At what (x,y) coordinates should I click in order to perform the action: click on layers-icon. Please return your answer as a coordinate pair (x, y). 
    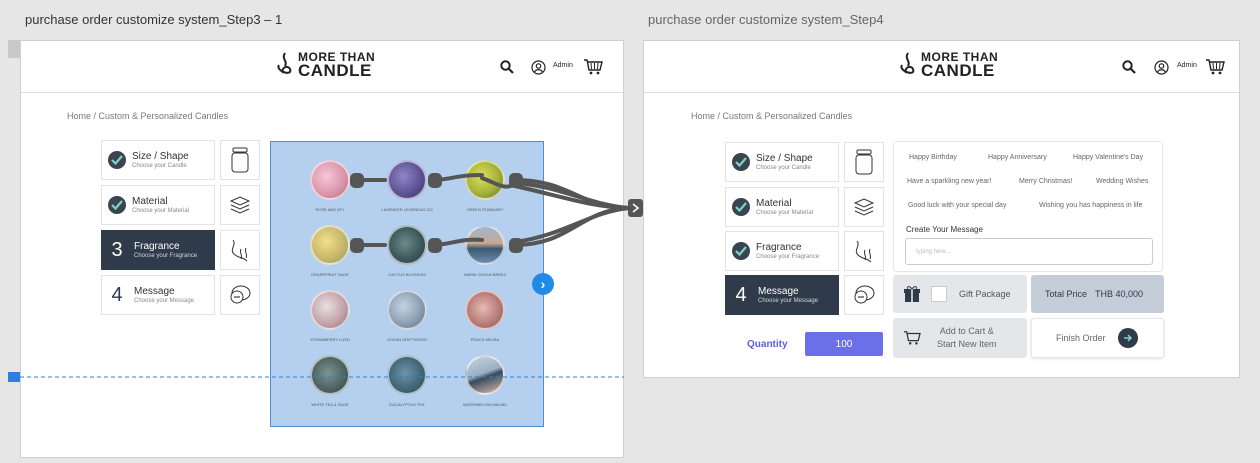
    Looking at the image, I should click on (864, 207).